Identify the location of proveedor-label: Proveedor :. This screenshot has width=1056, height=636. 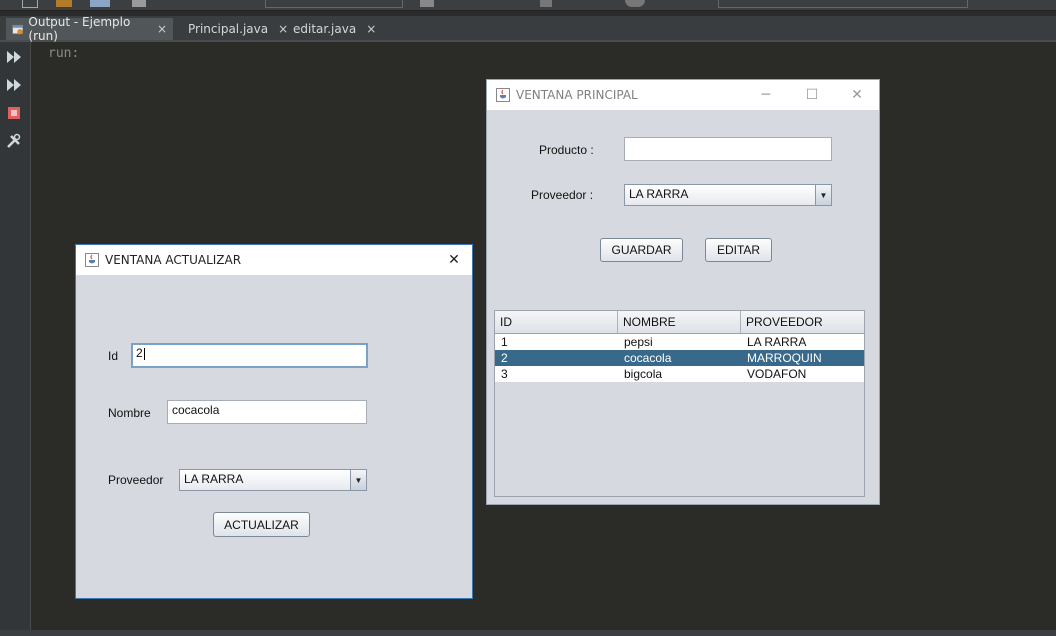
(562, 195).